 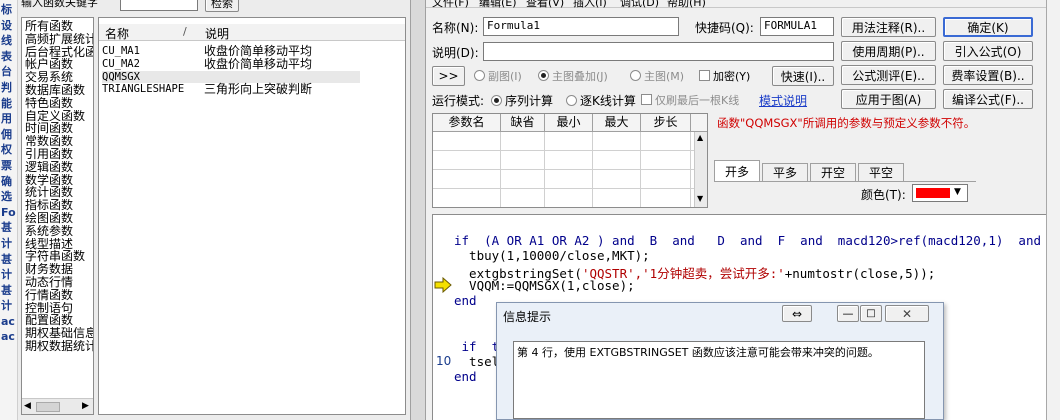 What do you see at coordinates (59, 52) in the screenshot?
I see `category-item: 后台程式化函` at bounding box center [59, 52].